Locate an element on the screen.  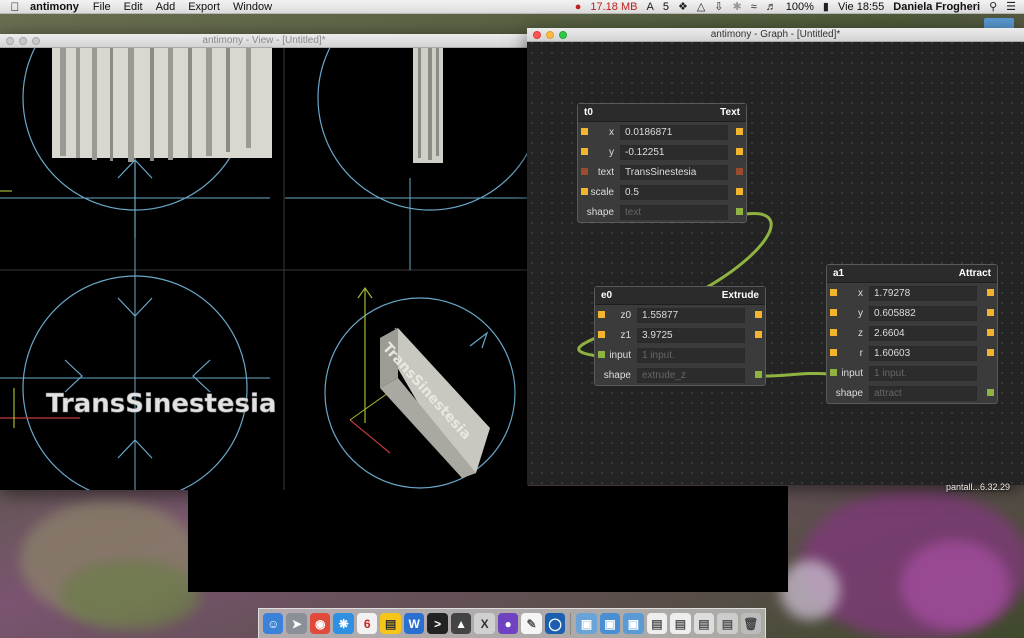
document-icon: ▤ is located at coordinates (704, 623).